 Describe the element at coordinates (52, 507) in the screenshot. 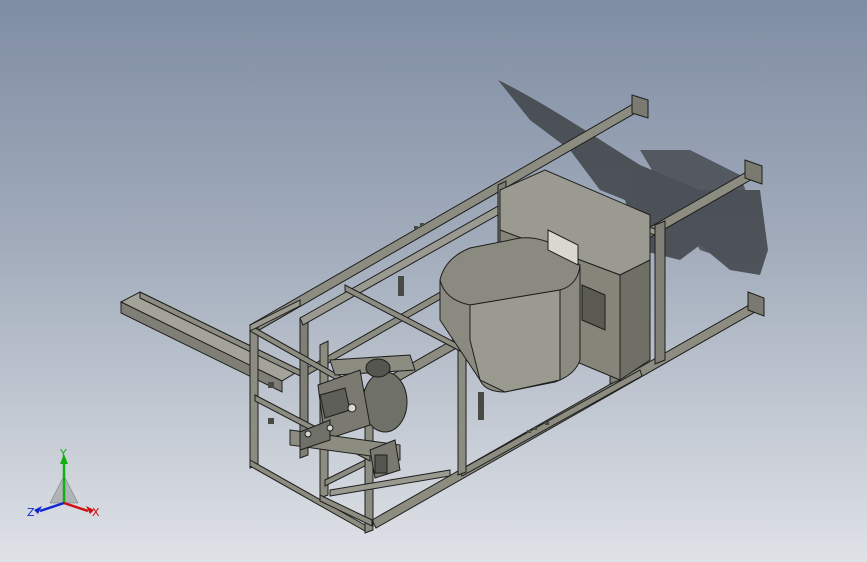

I see `z-axis-line` at that location.